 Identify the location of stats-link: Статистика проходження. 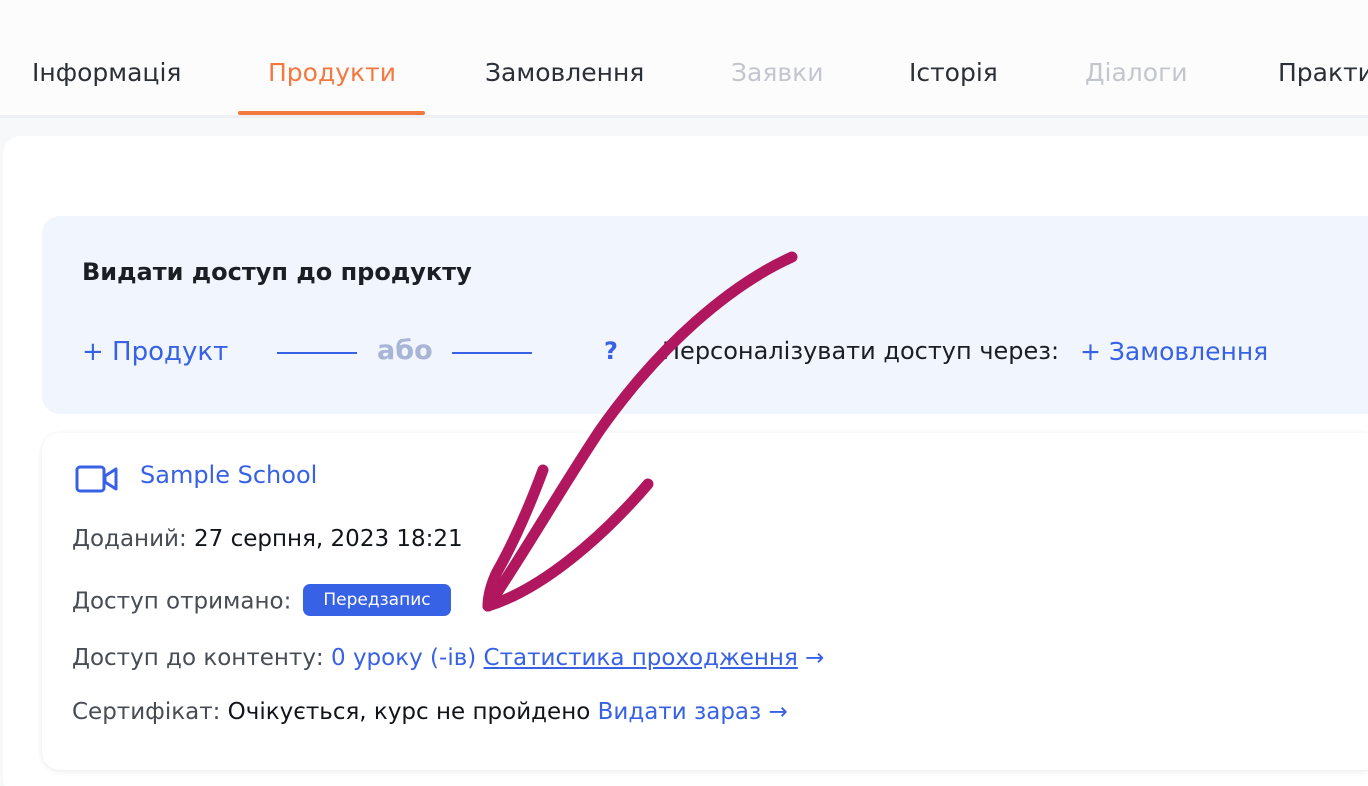
(641, 658).